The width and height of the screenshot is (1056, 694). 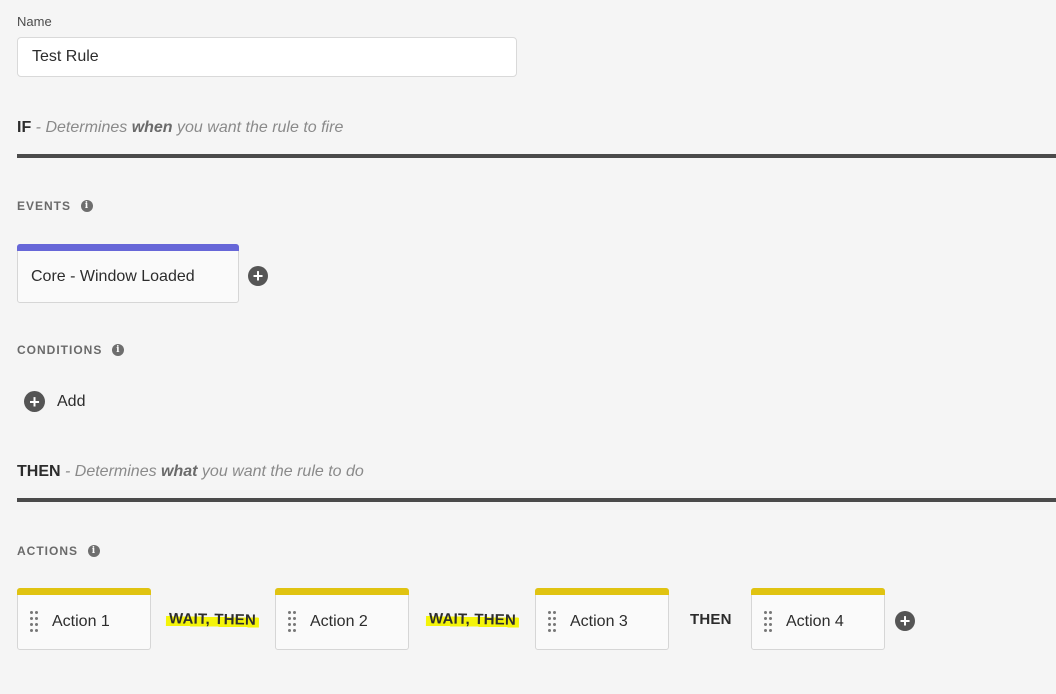 What do you see at coordinates (111, 471) in the screenshot?
I see `then-desc-pre: - Determines` at bounding box center [111, 471].